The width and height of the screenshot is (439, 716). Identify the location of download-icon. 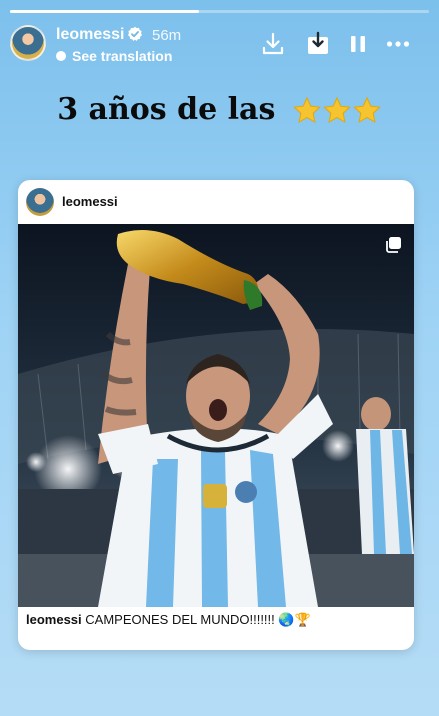
(273, 43).